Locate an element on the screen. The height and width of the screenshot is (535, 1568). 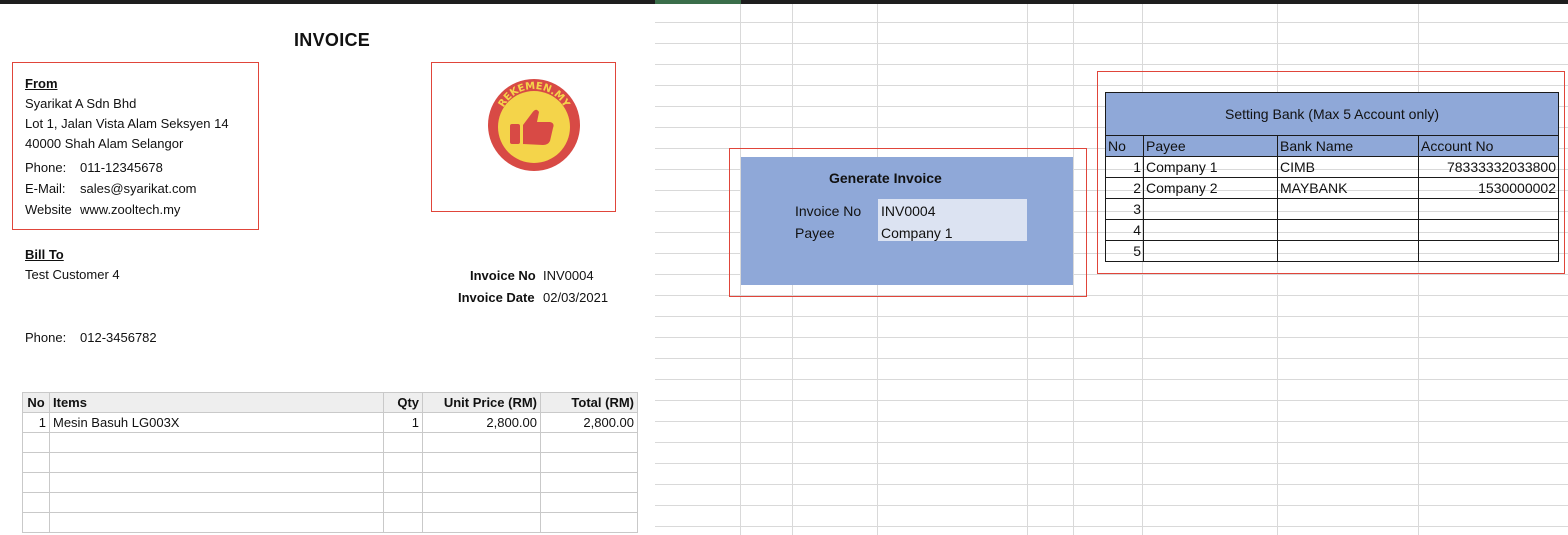
col-total: Total (RM) is located at coordinates (589, 402).